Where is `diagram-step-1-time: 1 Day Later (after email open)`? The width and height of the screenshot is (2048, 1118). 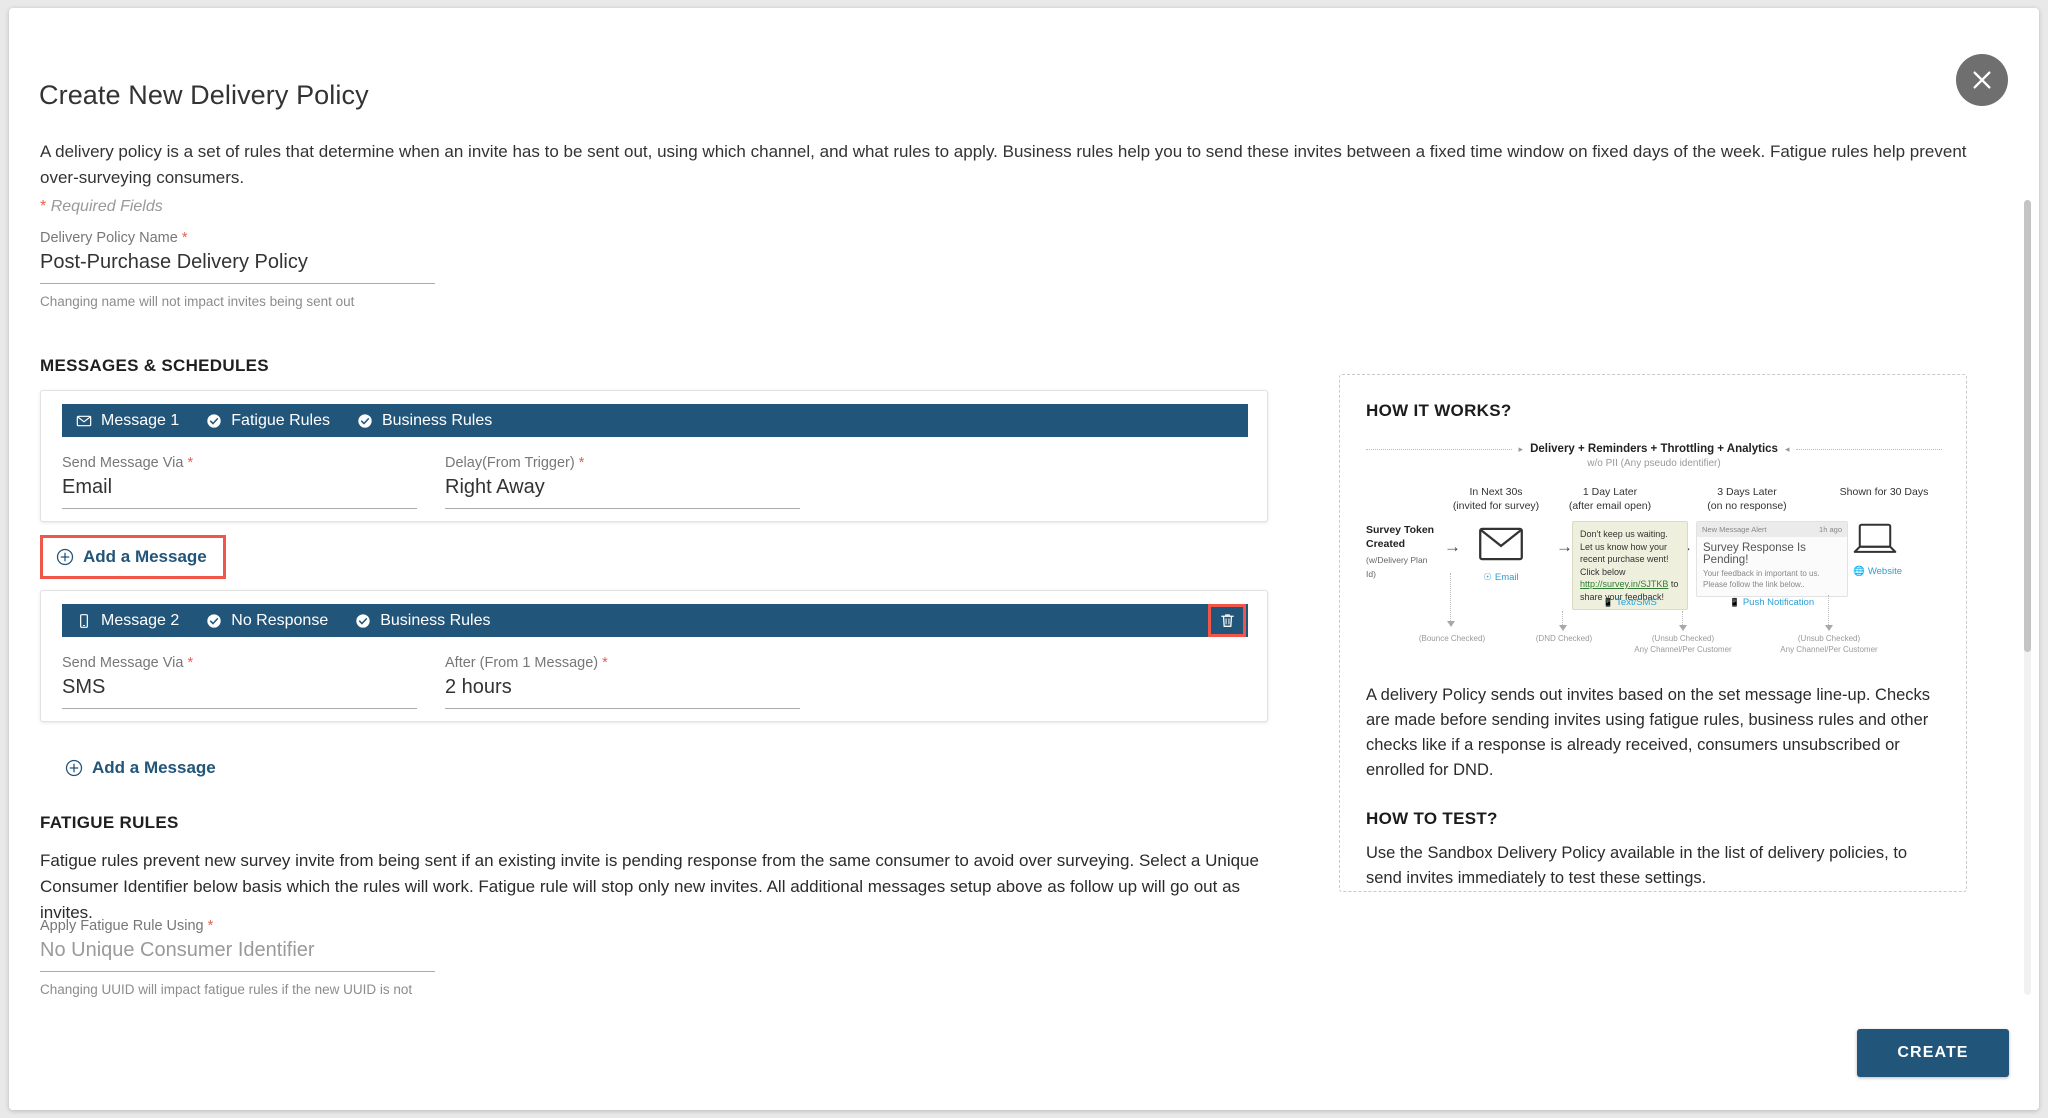 diagram-step-1-time: 1 Day Later (after email open) is located at coordinates (1610, 499).